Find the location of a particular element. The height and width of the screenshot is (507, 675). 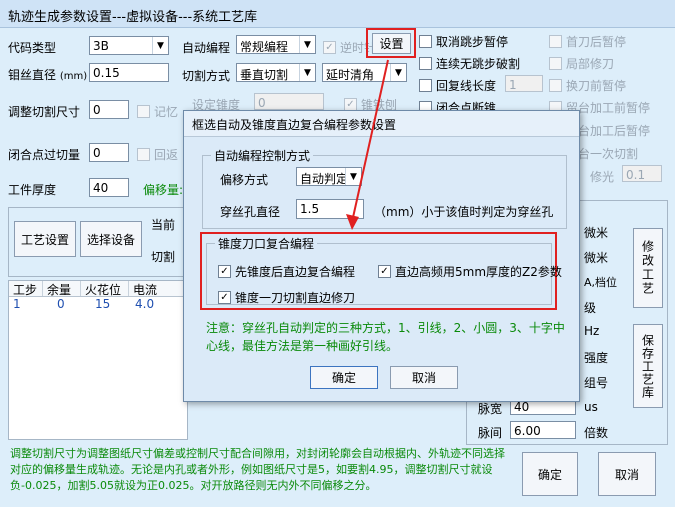

red-arrow-icon is located at coordinates (367, 144).